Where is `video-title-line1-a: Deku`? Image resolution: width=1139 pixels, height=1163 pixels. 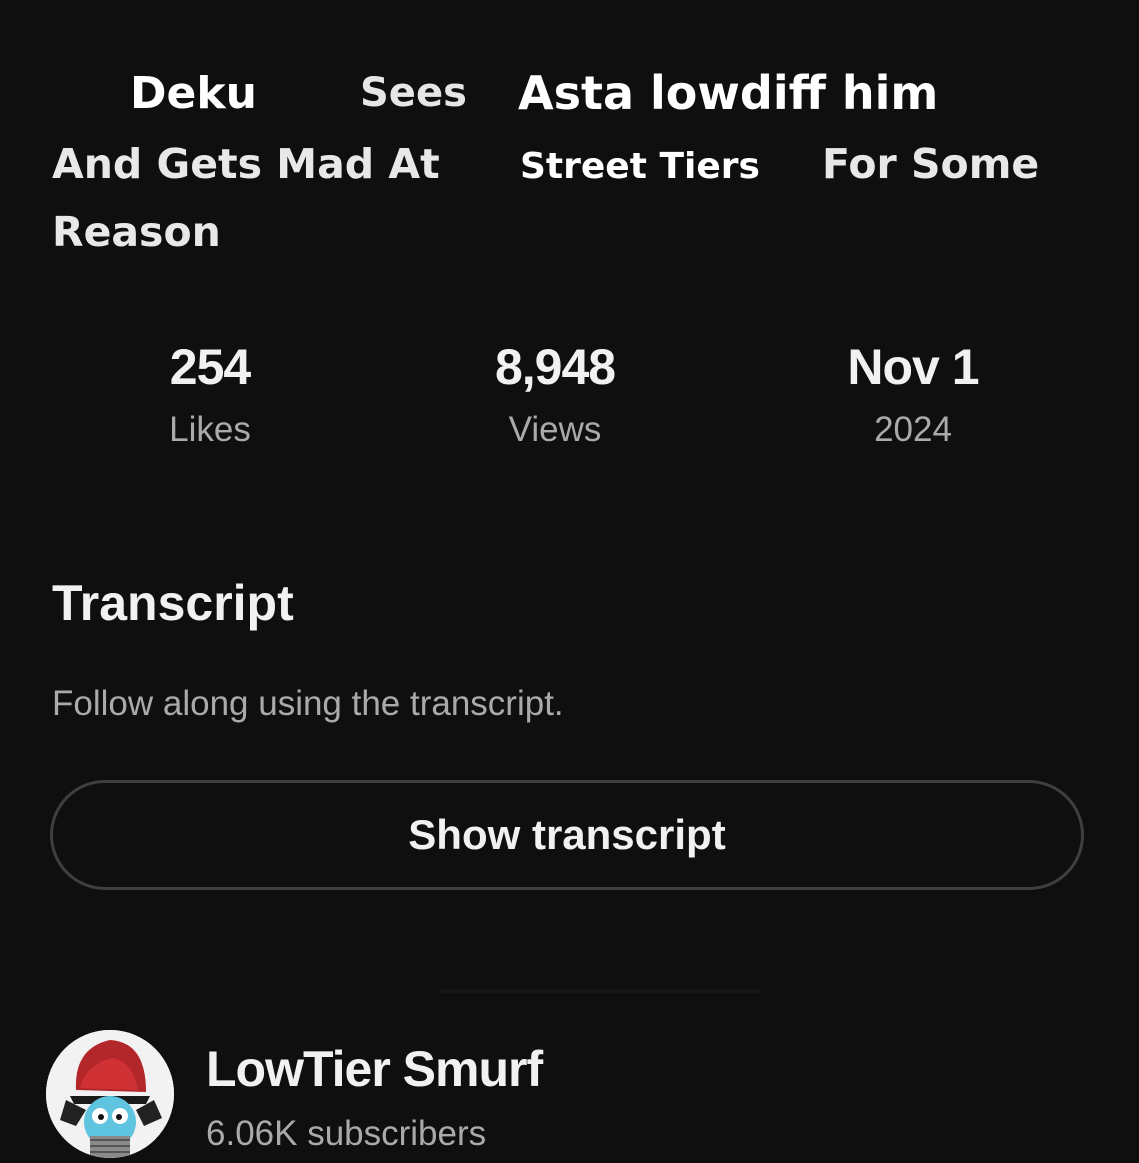
video-title-line1-a: Deku is located at coordinates (193, 93).